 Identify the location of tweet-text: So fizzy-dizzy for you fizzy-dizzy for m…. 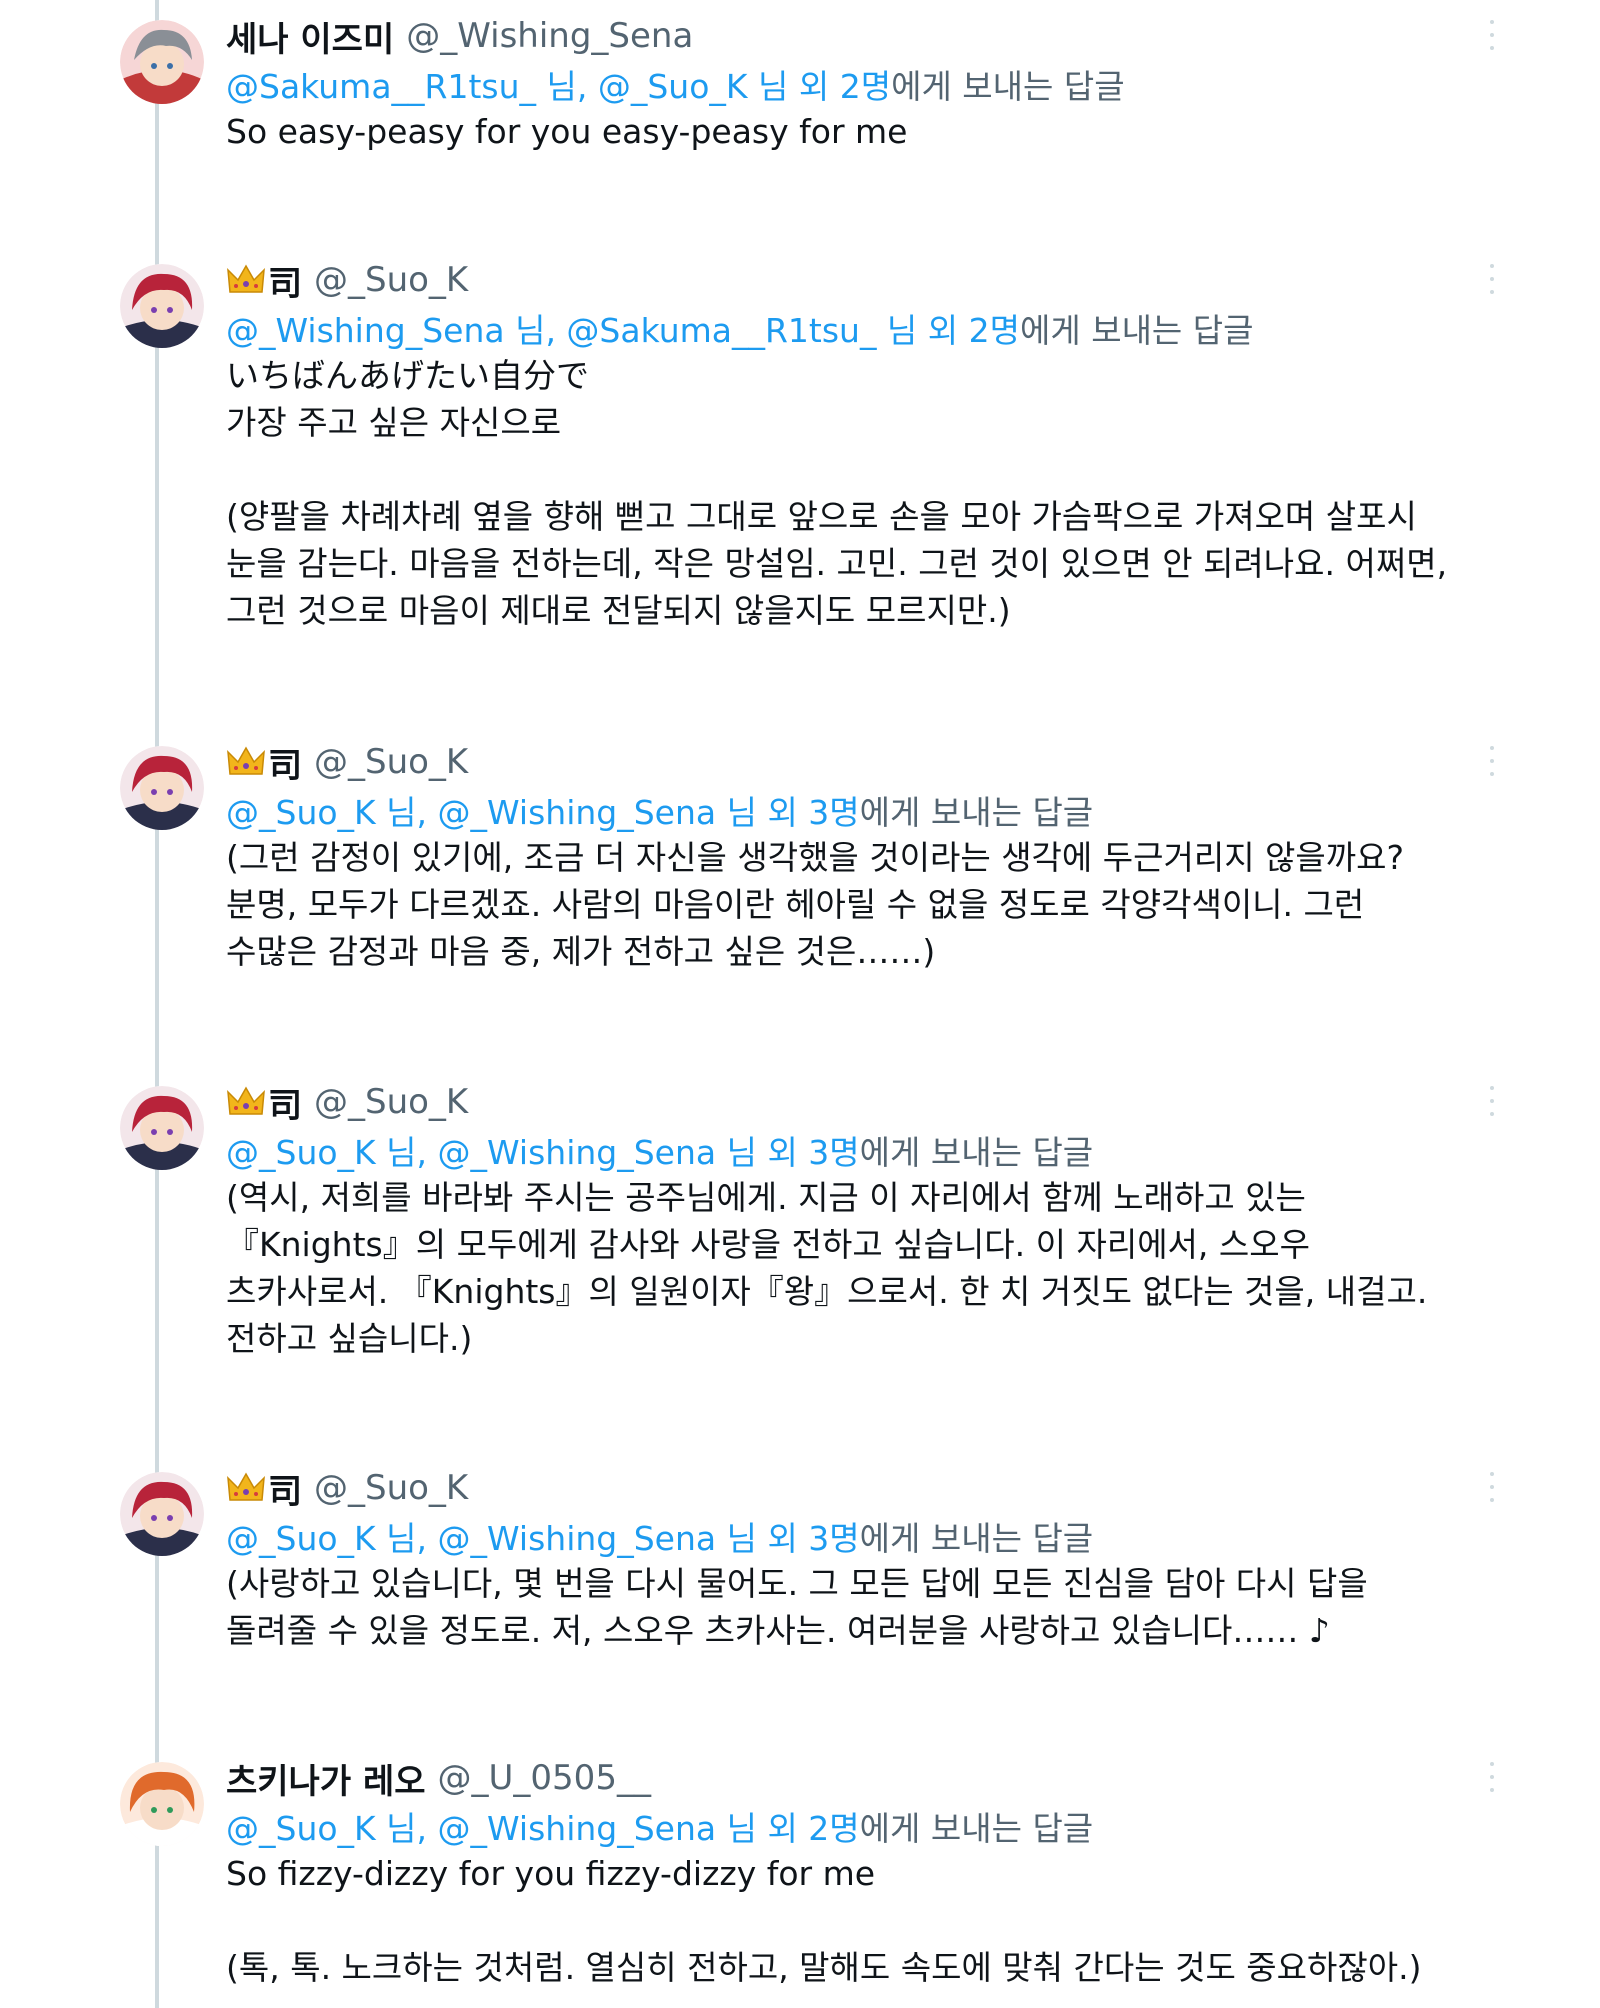
(824, 1920).